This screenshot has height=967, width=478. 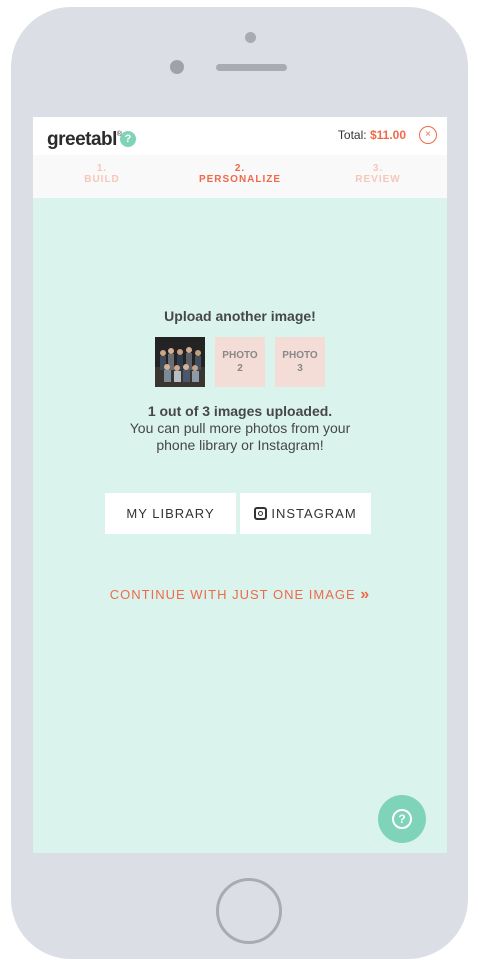 I want to click on upload-hint-line2: phone library or Instagram!, so click(x=240, y=445).